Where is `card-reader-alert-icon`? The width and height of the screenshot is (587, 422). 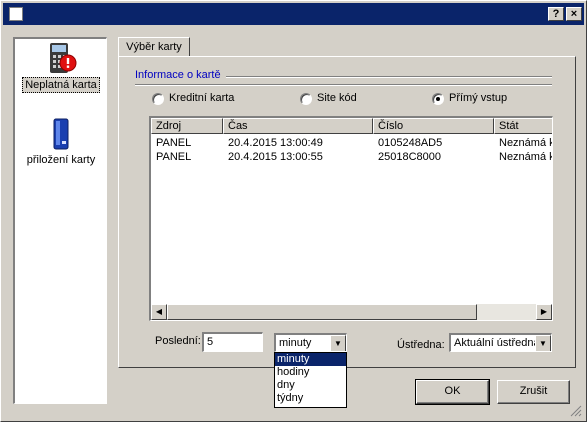 card-reader-alert-icon is located at coordinates (63, 58).